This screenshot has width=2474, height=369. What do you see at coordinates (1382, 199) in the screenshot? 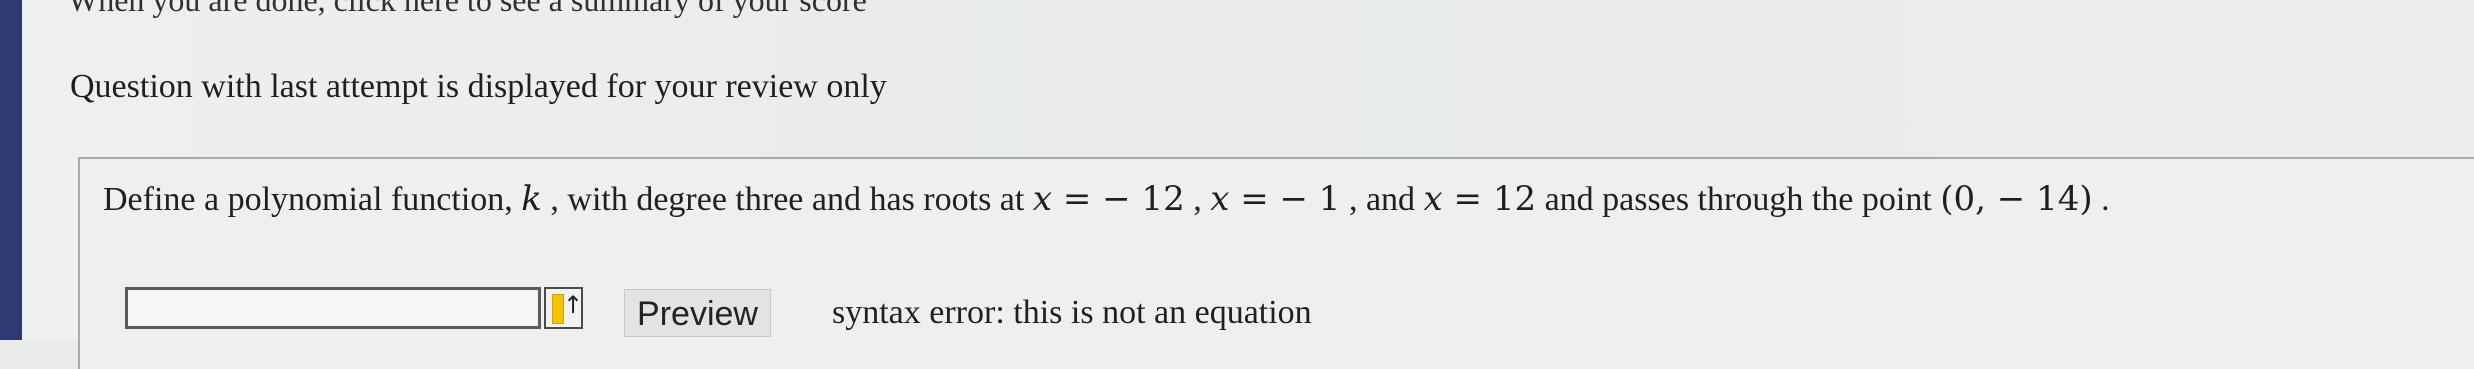
I see `root-separator-2: , and` at bounding box center [1382, 199].